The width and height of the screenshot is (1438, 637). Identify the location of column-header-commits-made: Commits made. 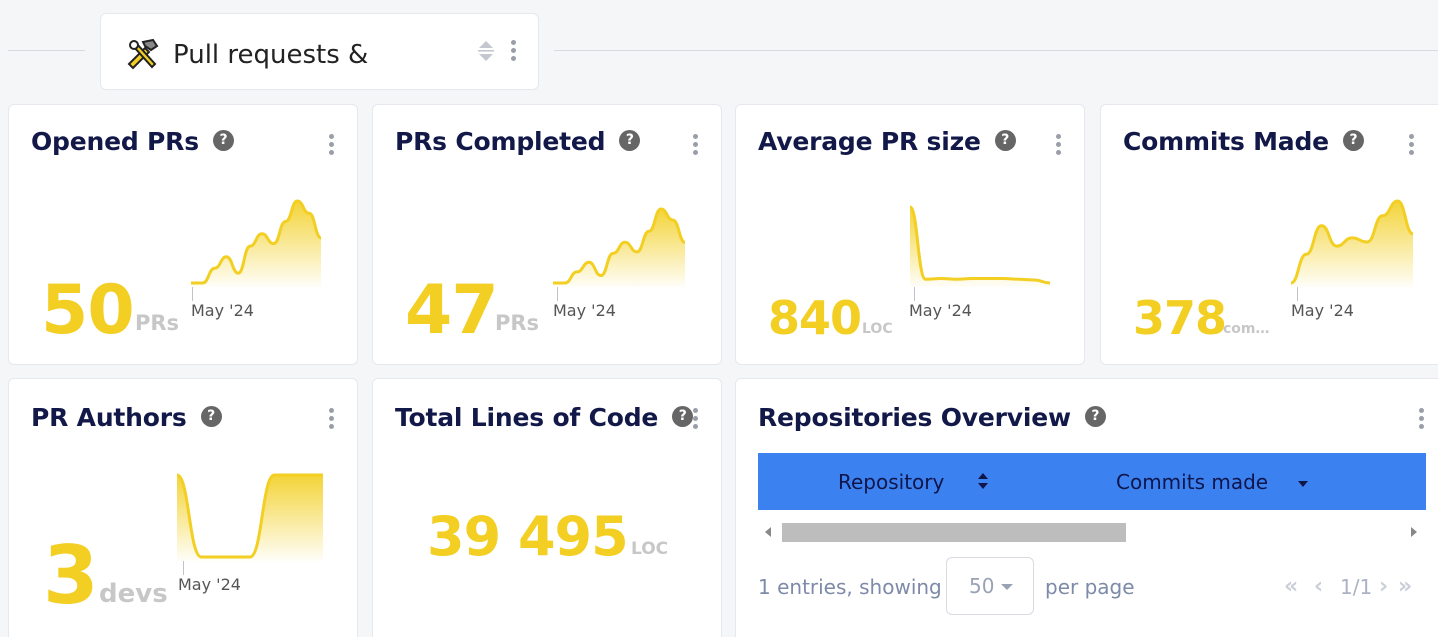
(1192, 482).